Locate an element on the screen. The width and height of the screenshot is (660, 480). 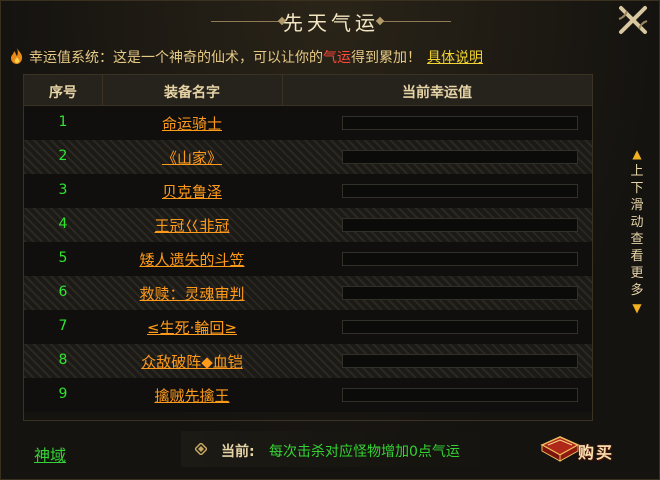
equipment-name-link: 王冠巜非冠 is located at coordinates (192, 225).